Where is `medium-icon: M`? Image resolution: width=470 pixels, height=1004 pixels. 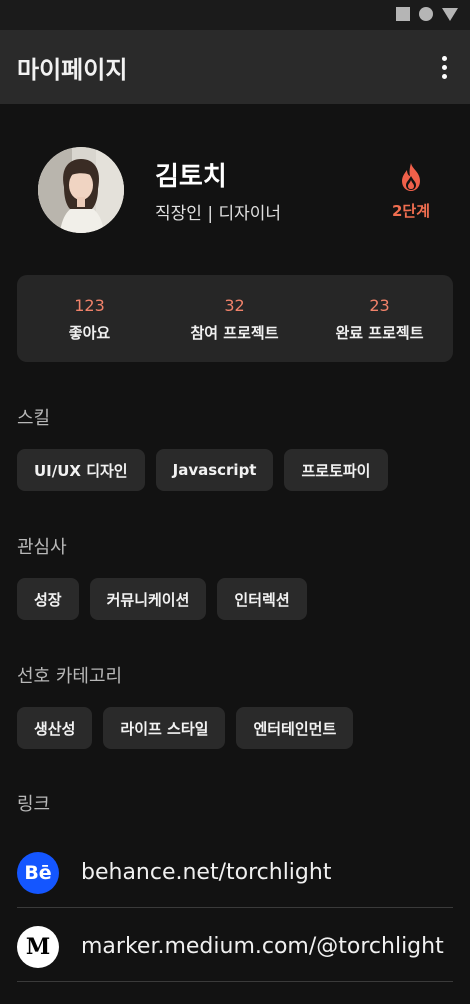
medium-icon: M is located at coordinates (38, 946).